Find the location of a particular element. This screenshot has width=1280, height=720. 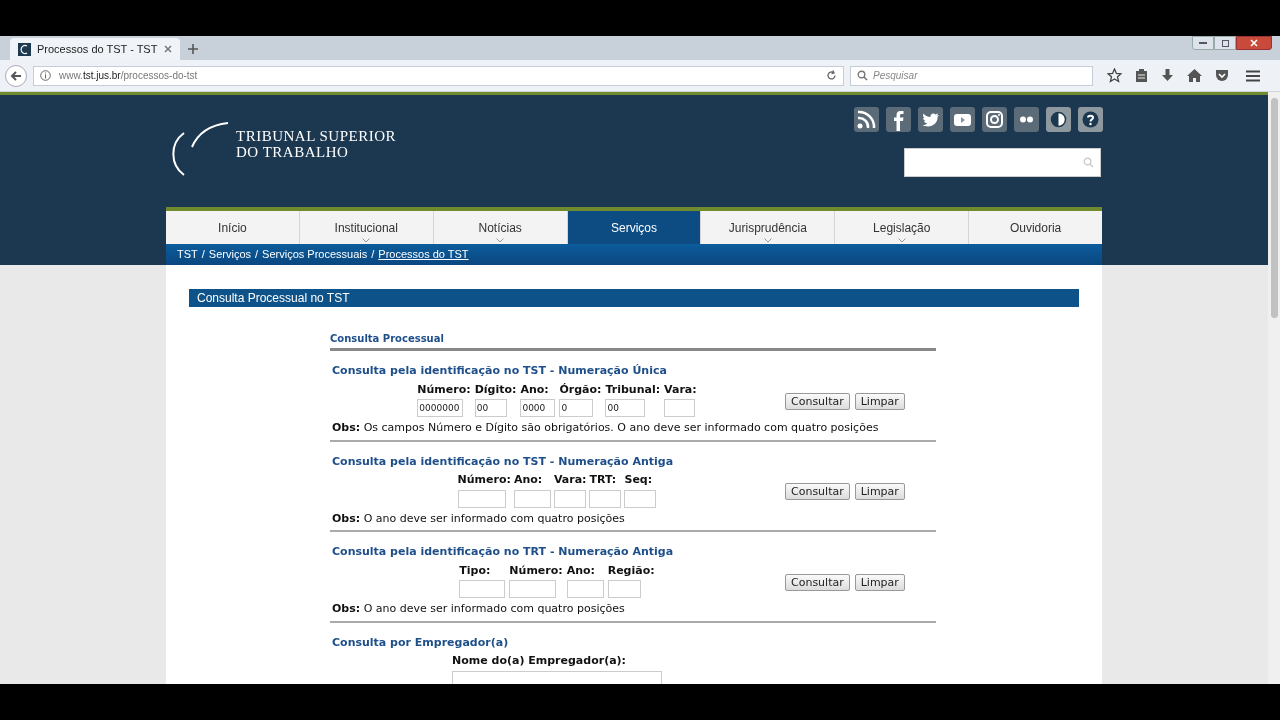

nav-tab: Ouvidoria is located at coordinates (1035, 227).